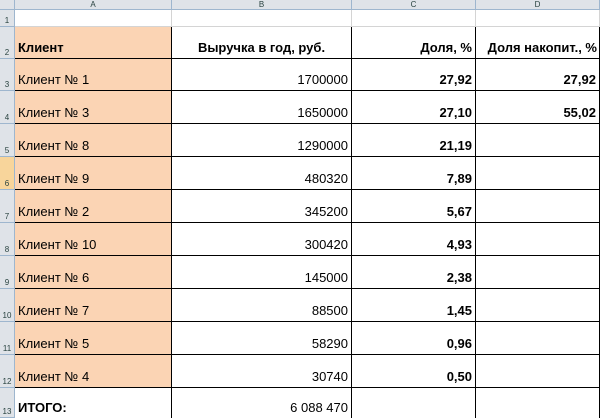 This screenshot has width=600, height=418. What do you see at coordinates (93, 140) in the screenshot?
I see `client-cell: Клиент № 8` at bounding box center [93, 140].